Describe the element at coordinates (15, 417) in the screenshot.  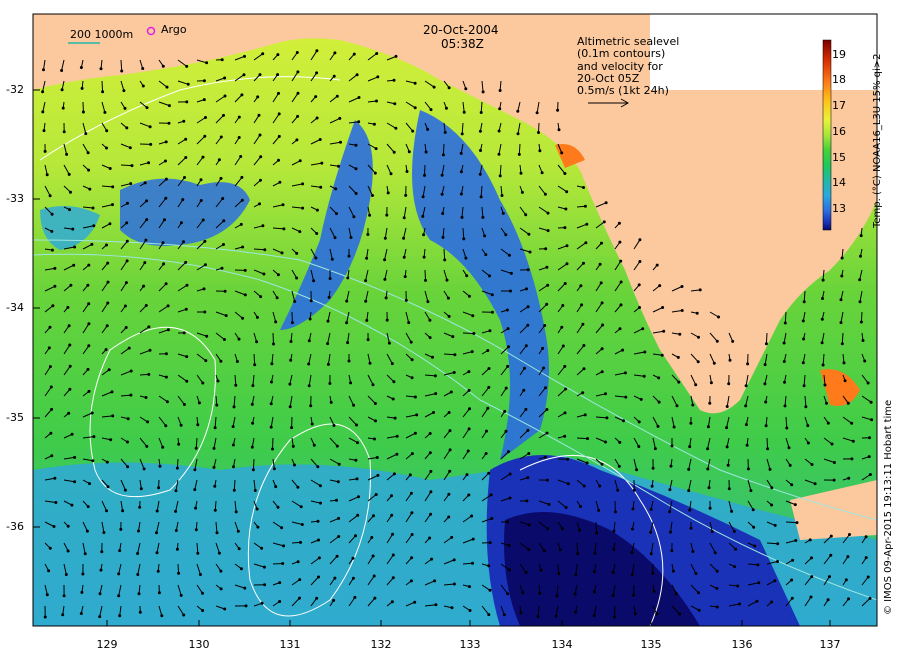
I see `lat-tick: -35` at that location.